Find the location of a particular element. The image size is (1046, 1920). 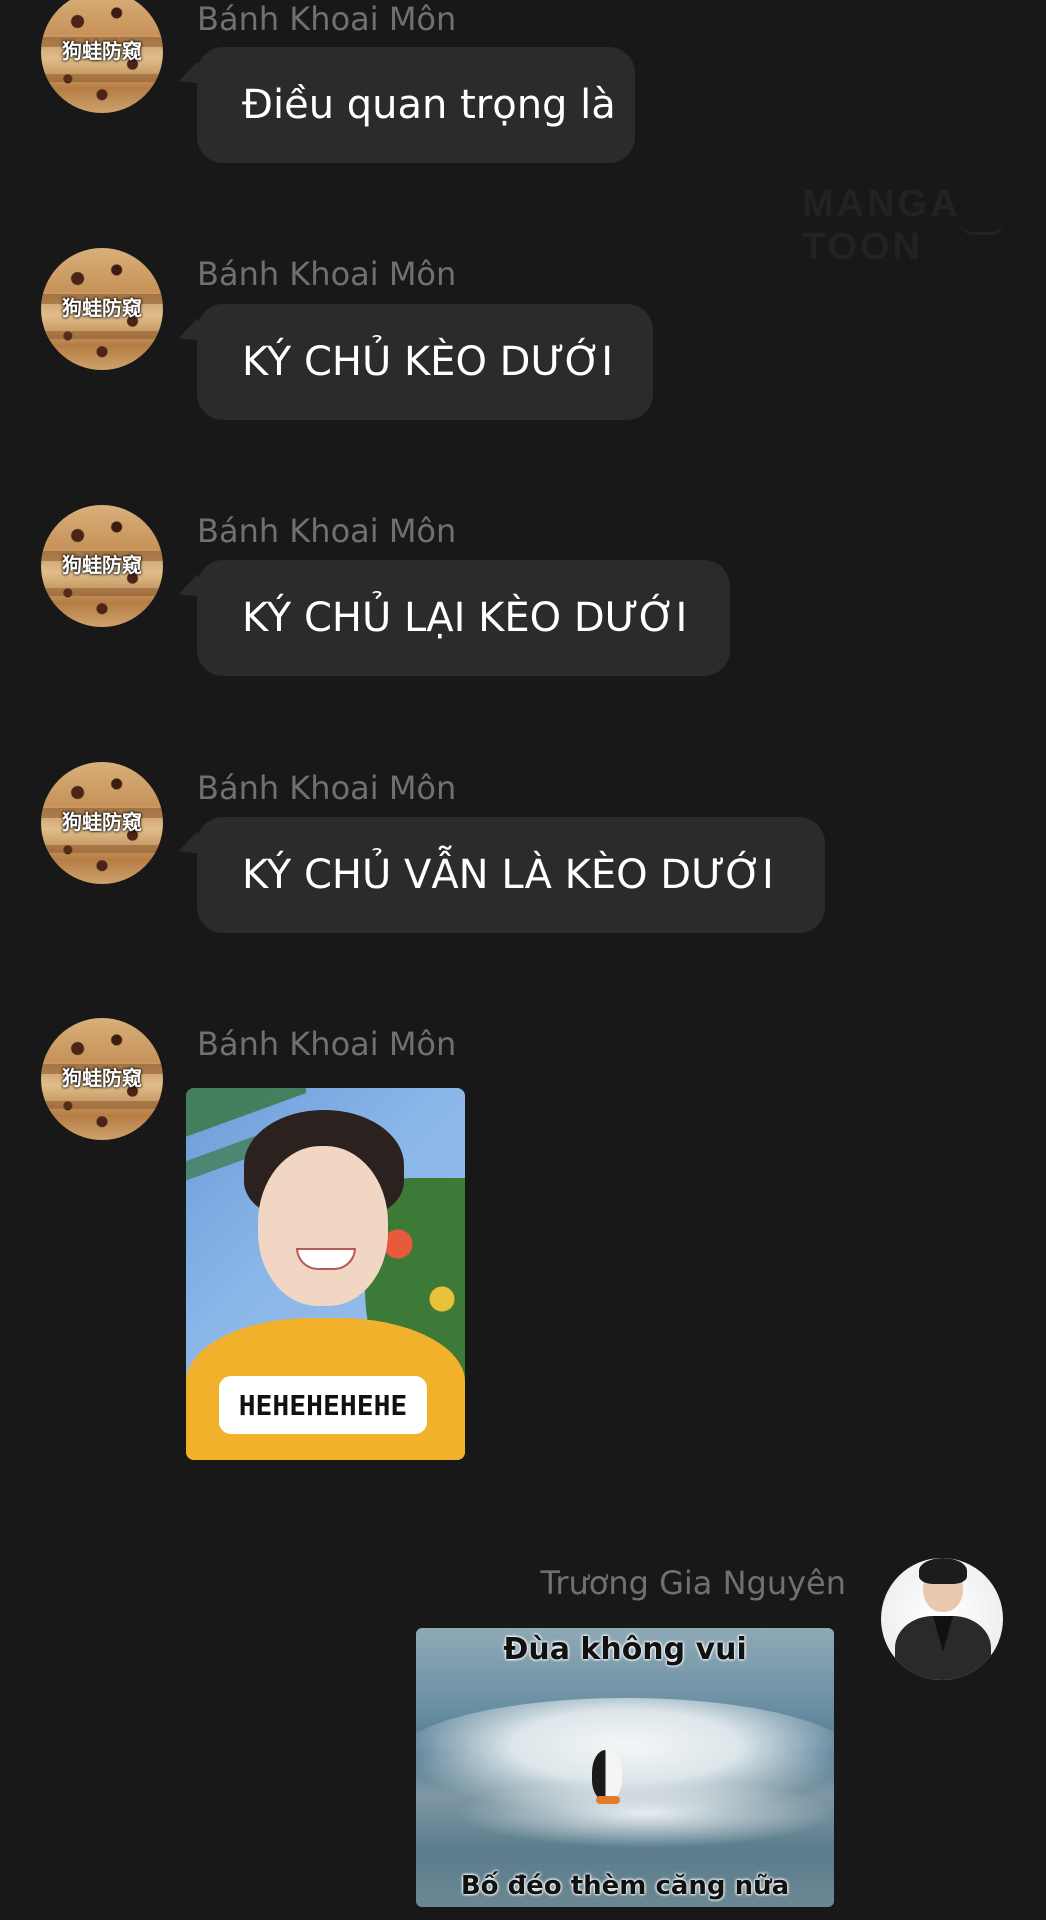

meme-image: Đùa không vui Bố đéo thèm căng nữa is located at coordinates (625, 1767).